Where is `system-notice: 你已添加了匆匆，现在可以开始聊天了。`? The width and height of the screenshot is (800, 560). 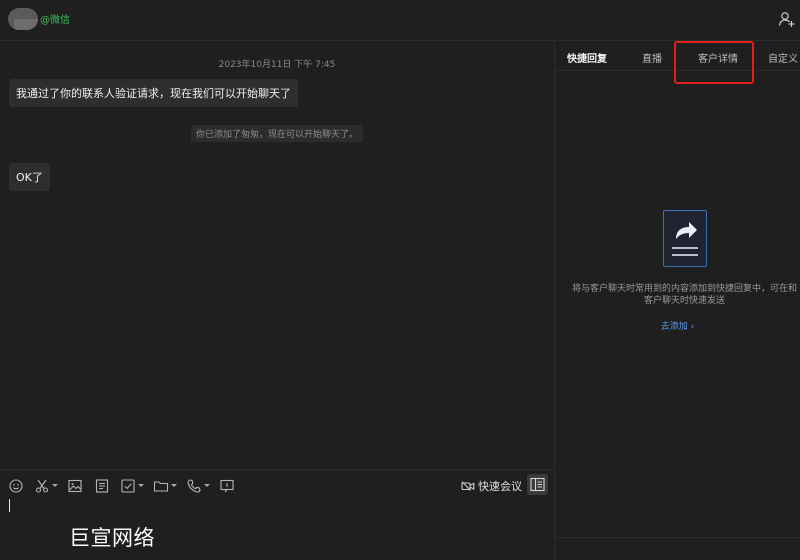 system-notice: 你已添加了匆匆，现在可以开始聊天了。 is located at coordinates (277, 133).